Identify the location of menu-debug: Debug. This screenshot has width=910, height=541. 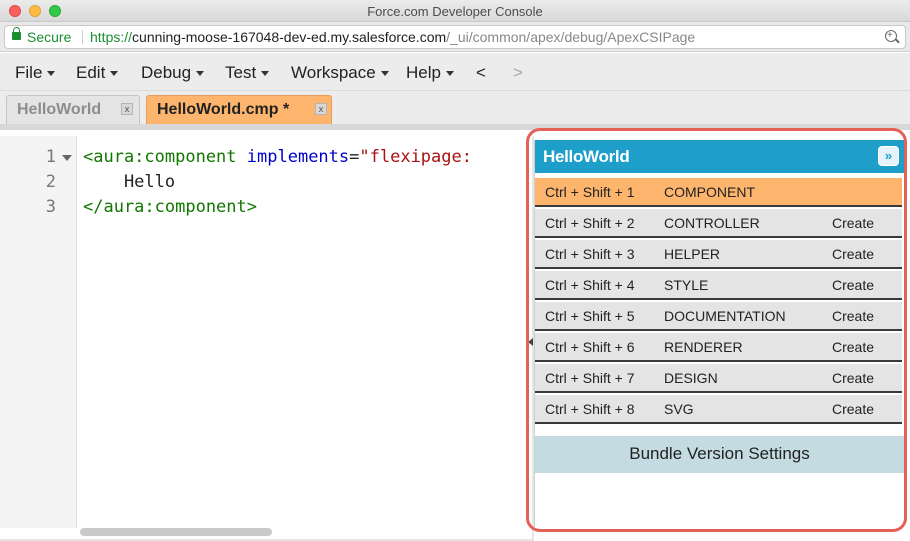
(173, 73).